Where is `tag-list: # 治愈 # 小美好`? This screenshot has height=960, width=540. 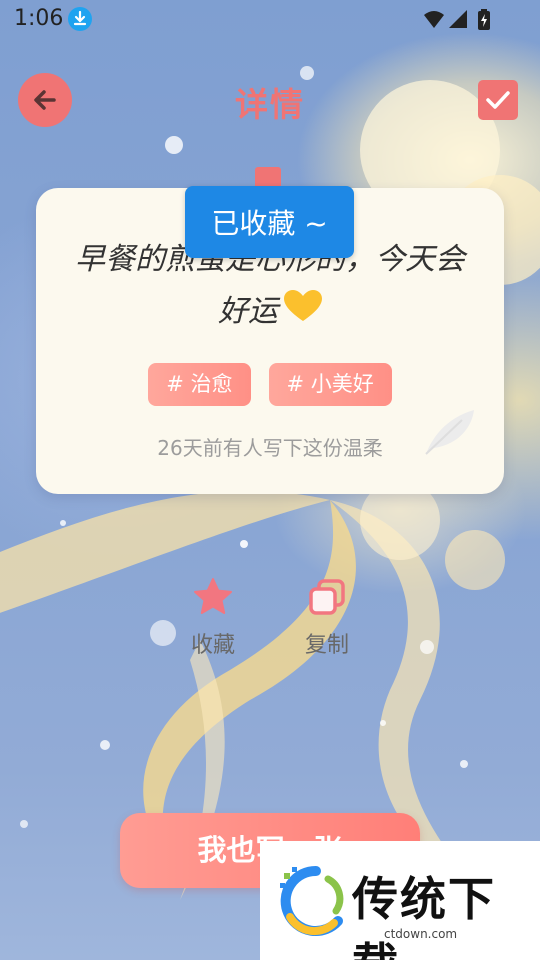
tag-list: # 治愈 # 小美好 is located at coordinates (270, 384).